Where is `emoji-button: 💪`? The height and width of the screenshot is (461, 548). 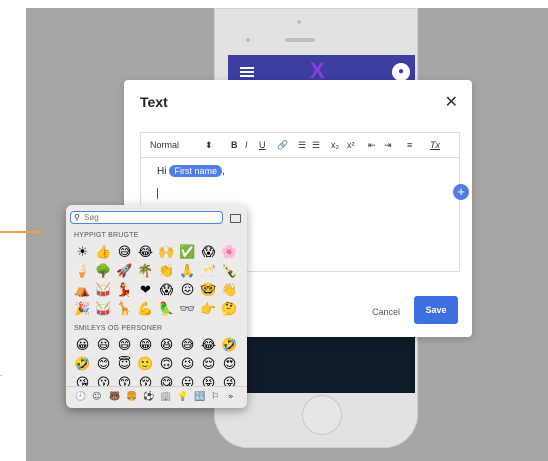 emoji-button: 💪 is located at coordinates (145, 309).